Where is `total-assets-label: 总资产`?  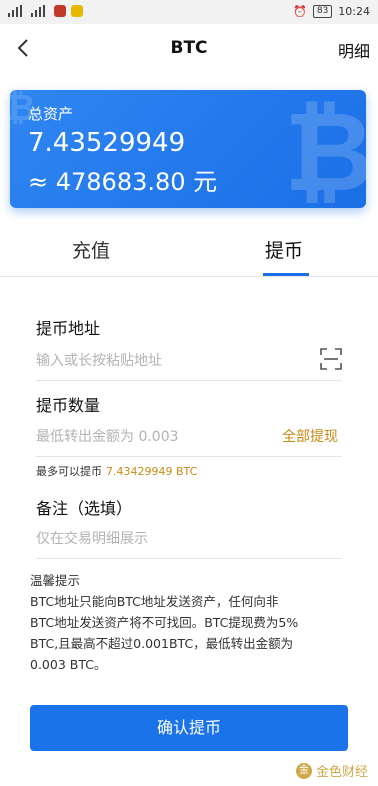
total-assets-label: 总资产 is located at coordinates (51, 114).